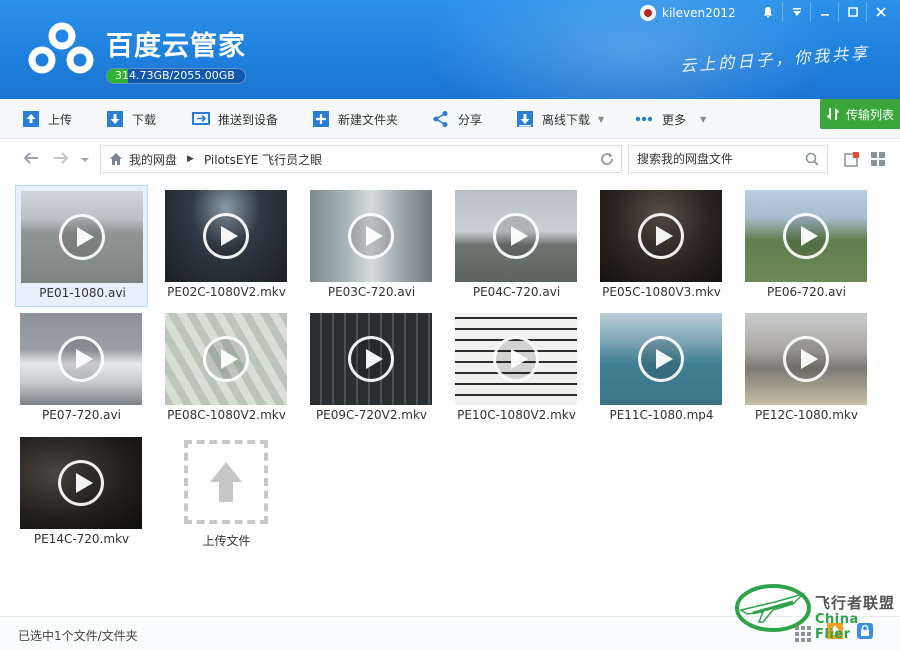 The height and width of the screenshot is (650, 900). I want to click on file-item: PE04C-720.avi, so click(516, 246).